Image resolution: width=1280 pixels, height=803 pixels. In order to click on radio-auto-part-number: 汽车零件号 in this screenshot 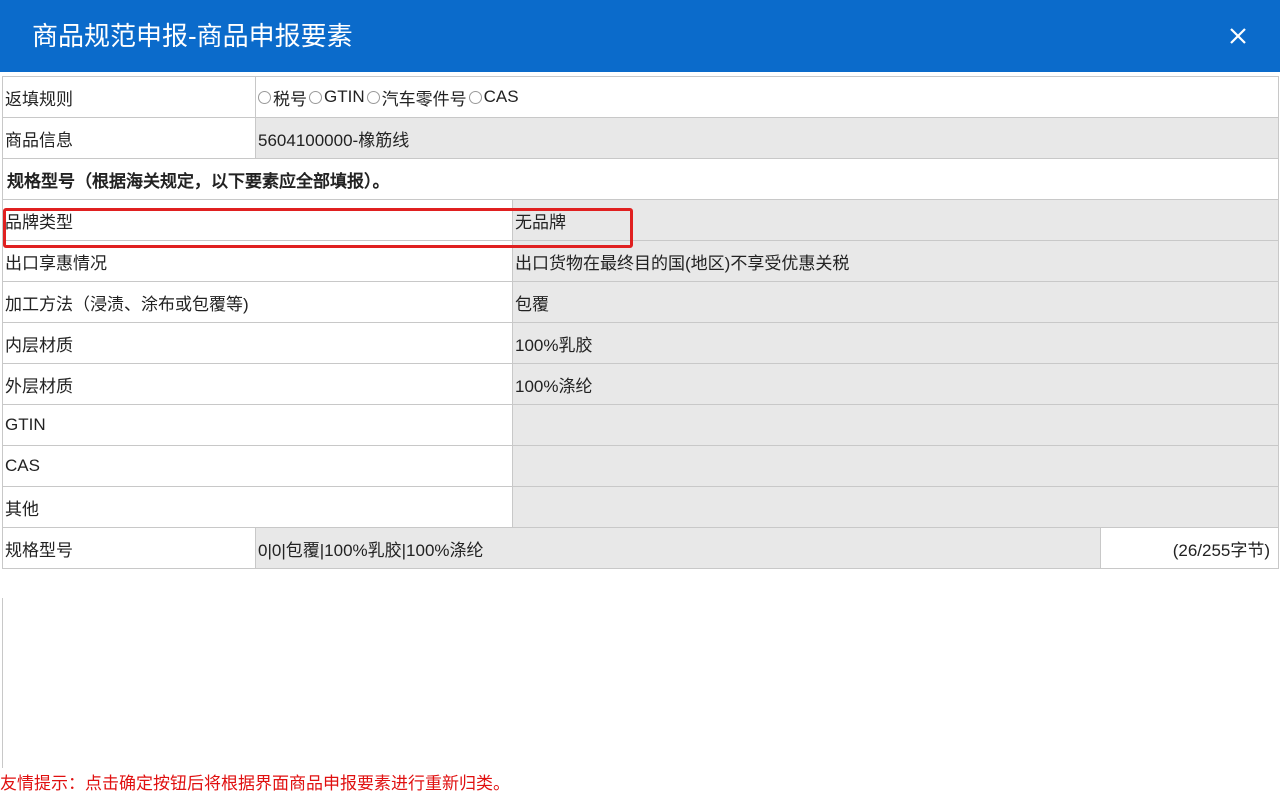, I will do `click(416, 97)`.